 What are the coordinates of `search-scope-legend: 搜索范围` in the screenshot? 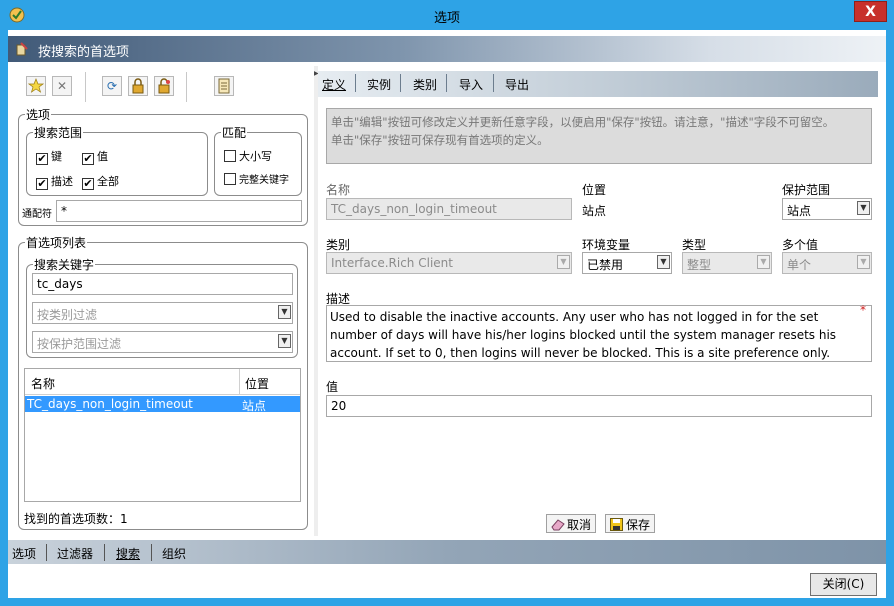 It's located at (58, 133).